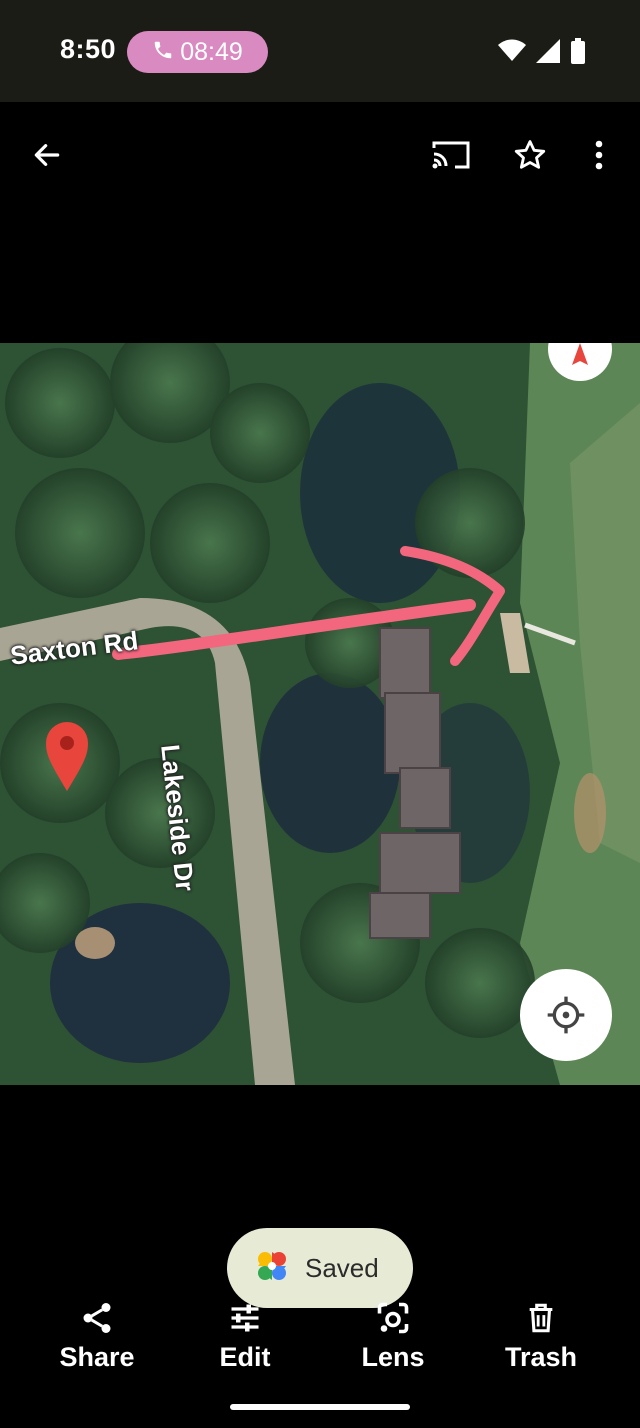 The height and width of the screenshot is (1428, 640). I want to click on trash-label: Trash, so click(541, 1357).